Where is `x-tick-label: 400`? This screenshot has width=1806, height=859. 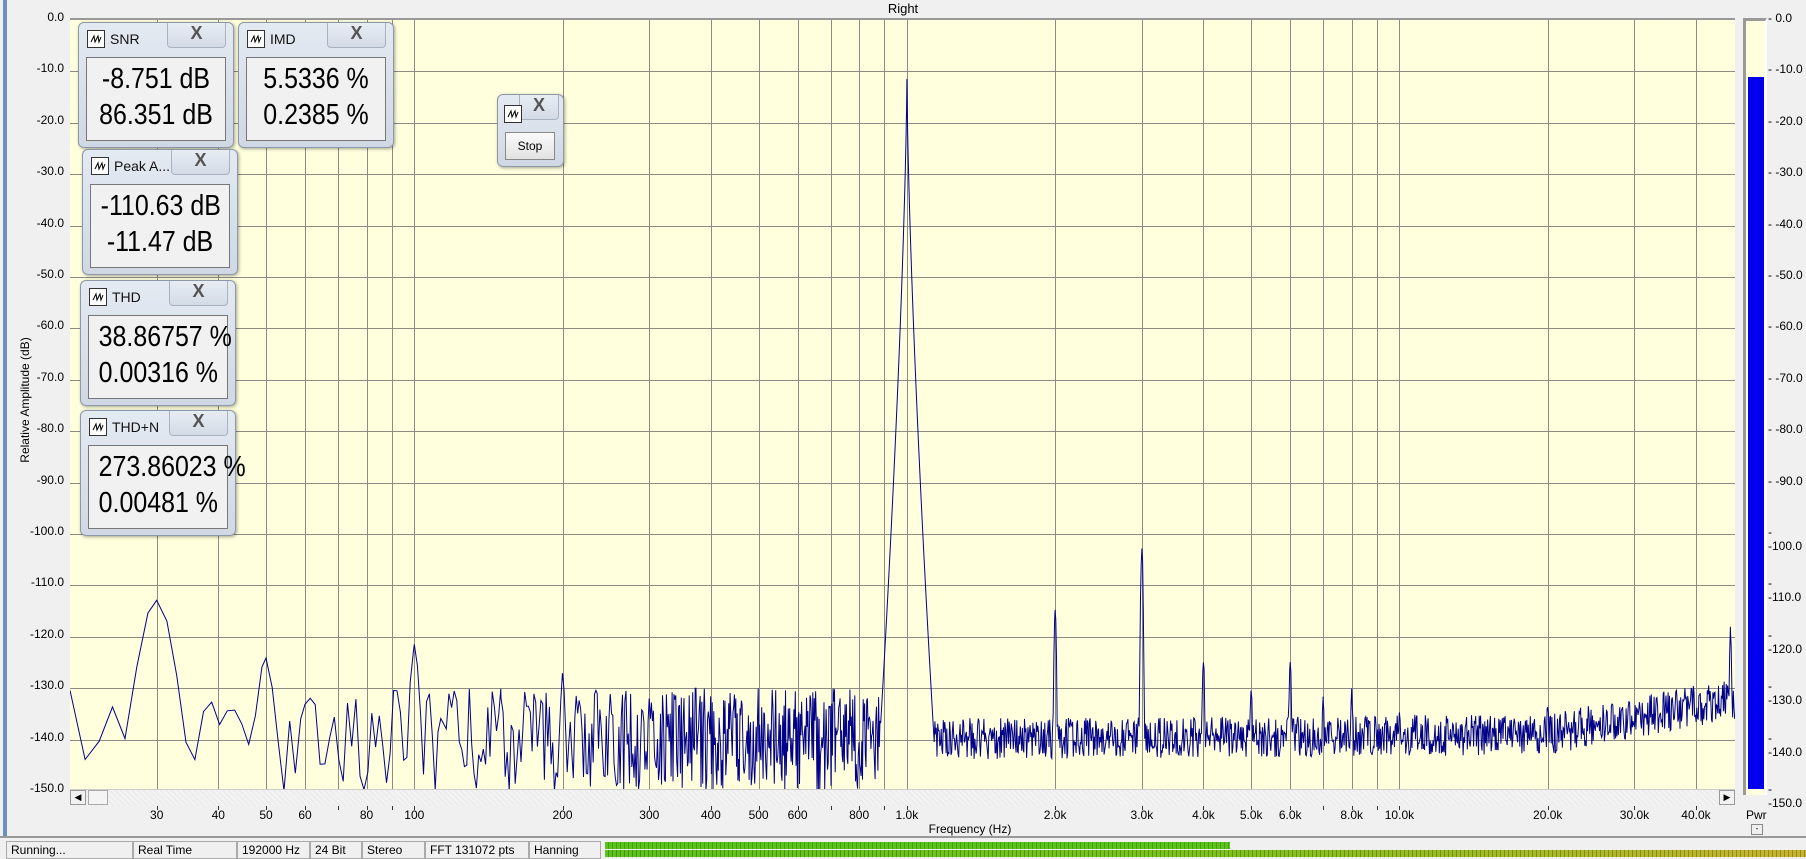
x-tick-label: 400 is located at coordinates (710, 815).